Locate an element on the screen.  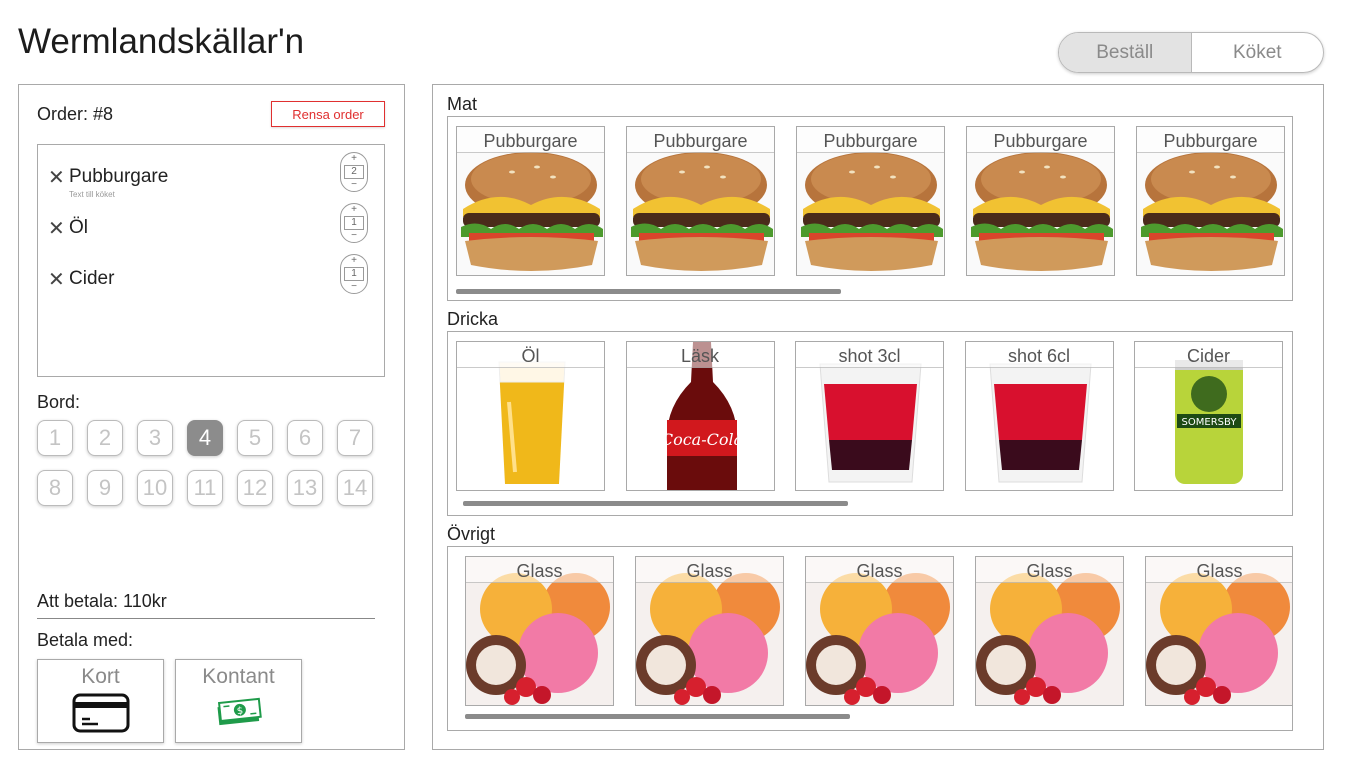
menu-item-card: shot 3cl is located at coordinates (869, 416).